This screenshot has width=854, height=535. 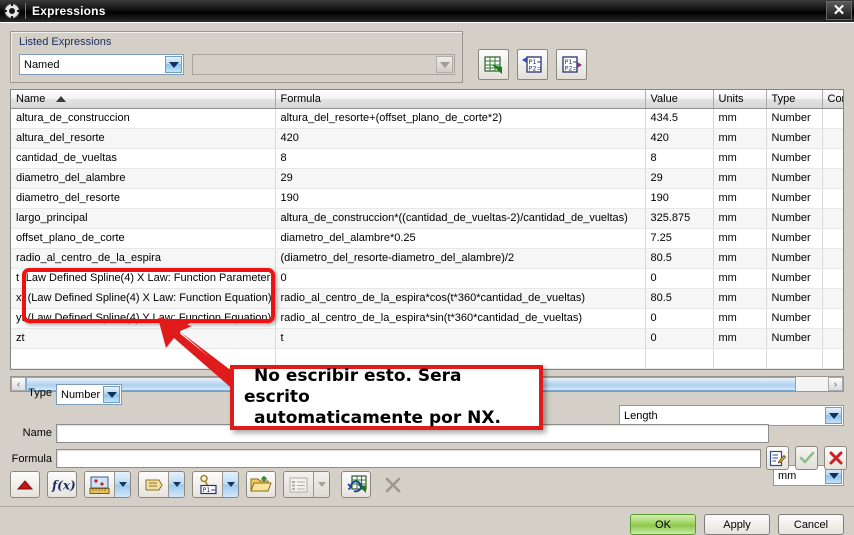 What do you see at coordinates (839, 10) in the screenshot?
I see `close-icon: ✕` at bounding box center [839, 10].